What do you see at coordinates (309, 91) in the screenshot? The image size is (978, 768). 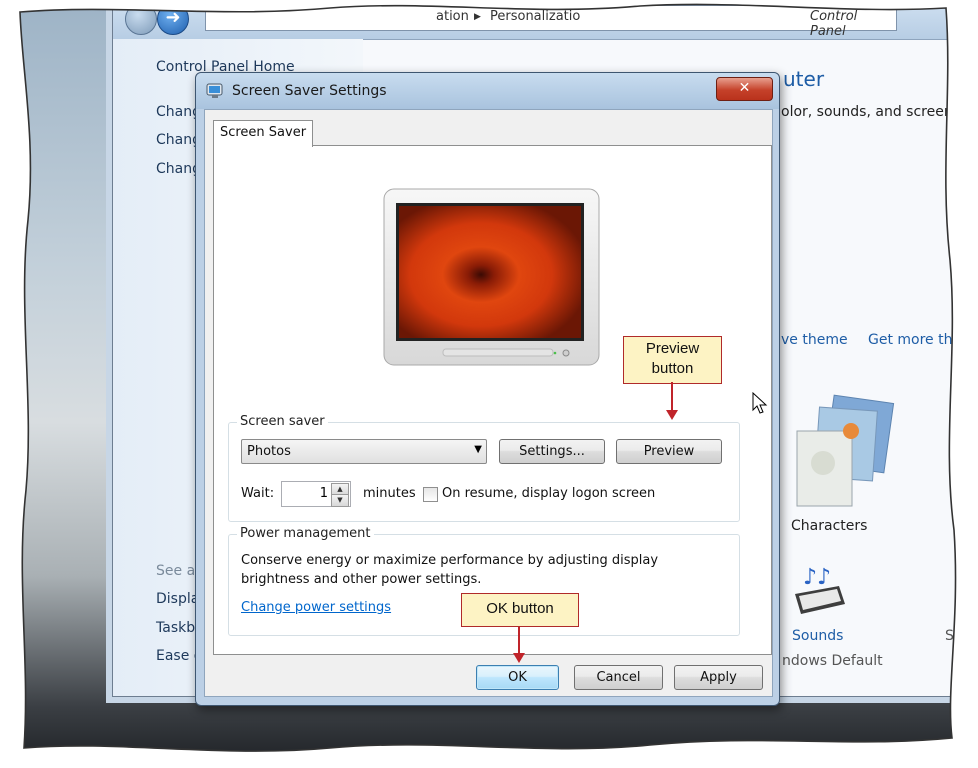 I see `dialog-title: Screen Saver Settings` at bounding box center [309, 91].